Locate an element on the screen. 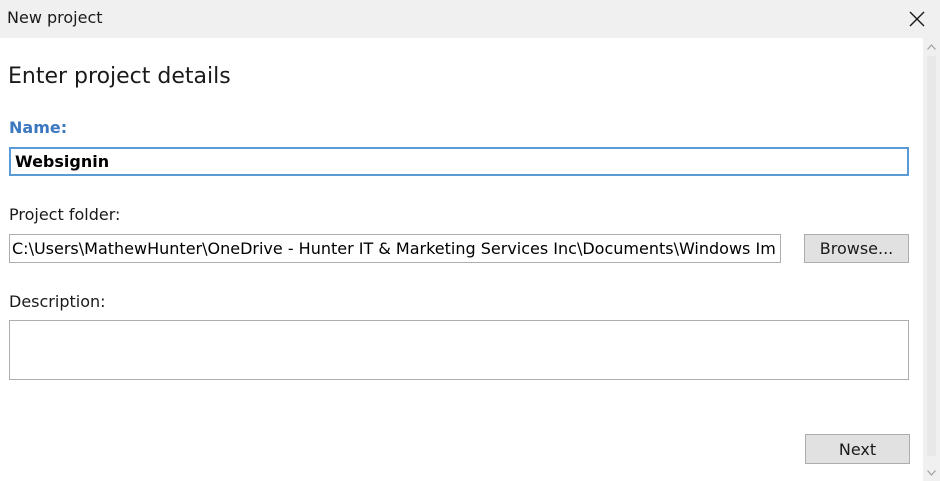 This screenshot has height=481, width=940. scroll-down-button is located at coordinates (931, 472).